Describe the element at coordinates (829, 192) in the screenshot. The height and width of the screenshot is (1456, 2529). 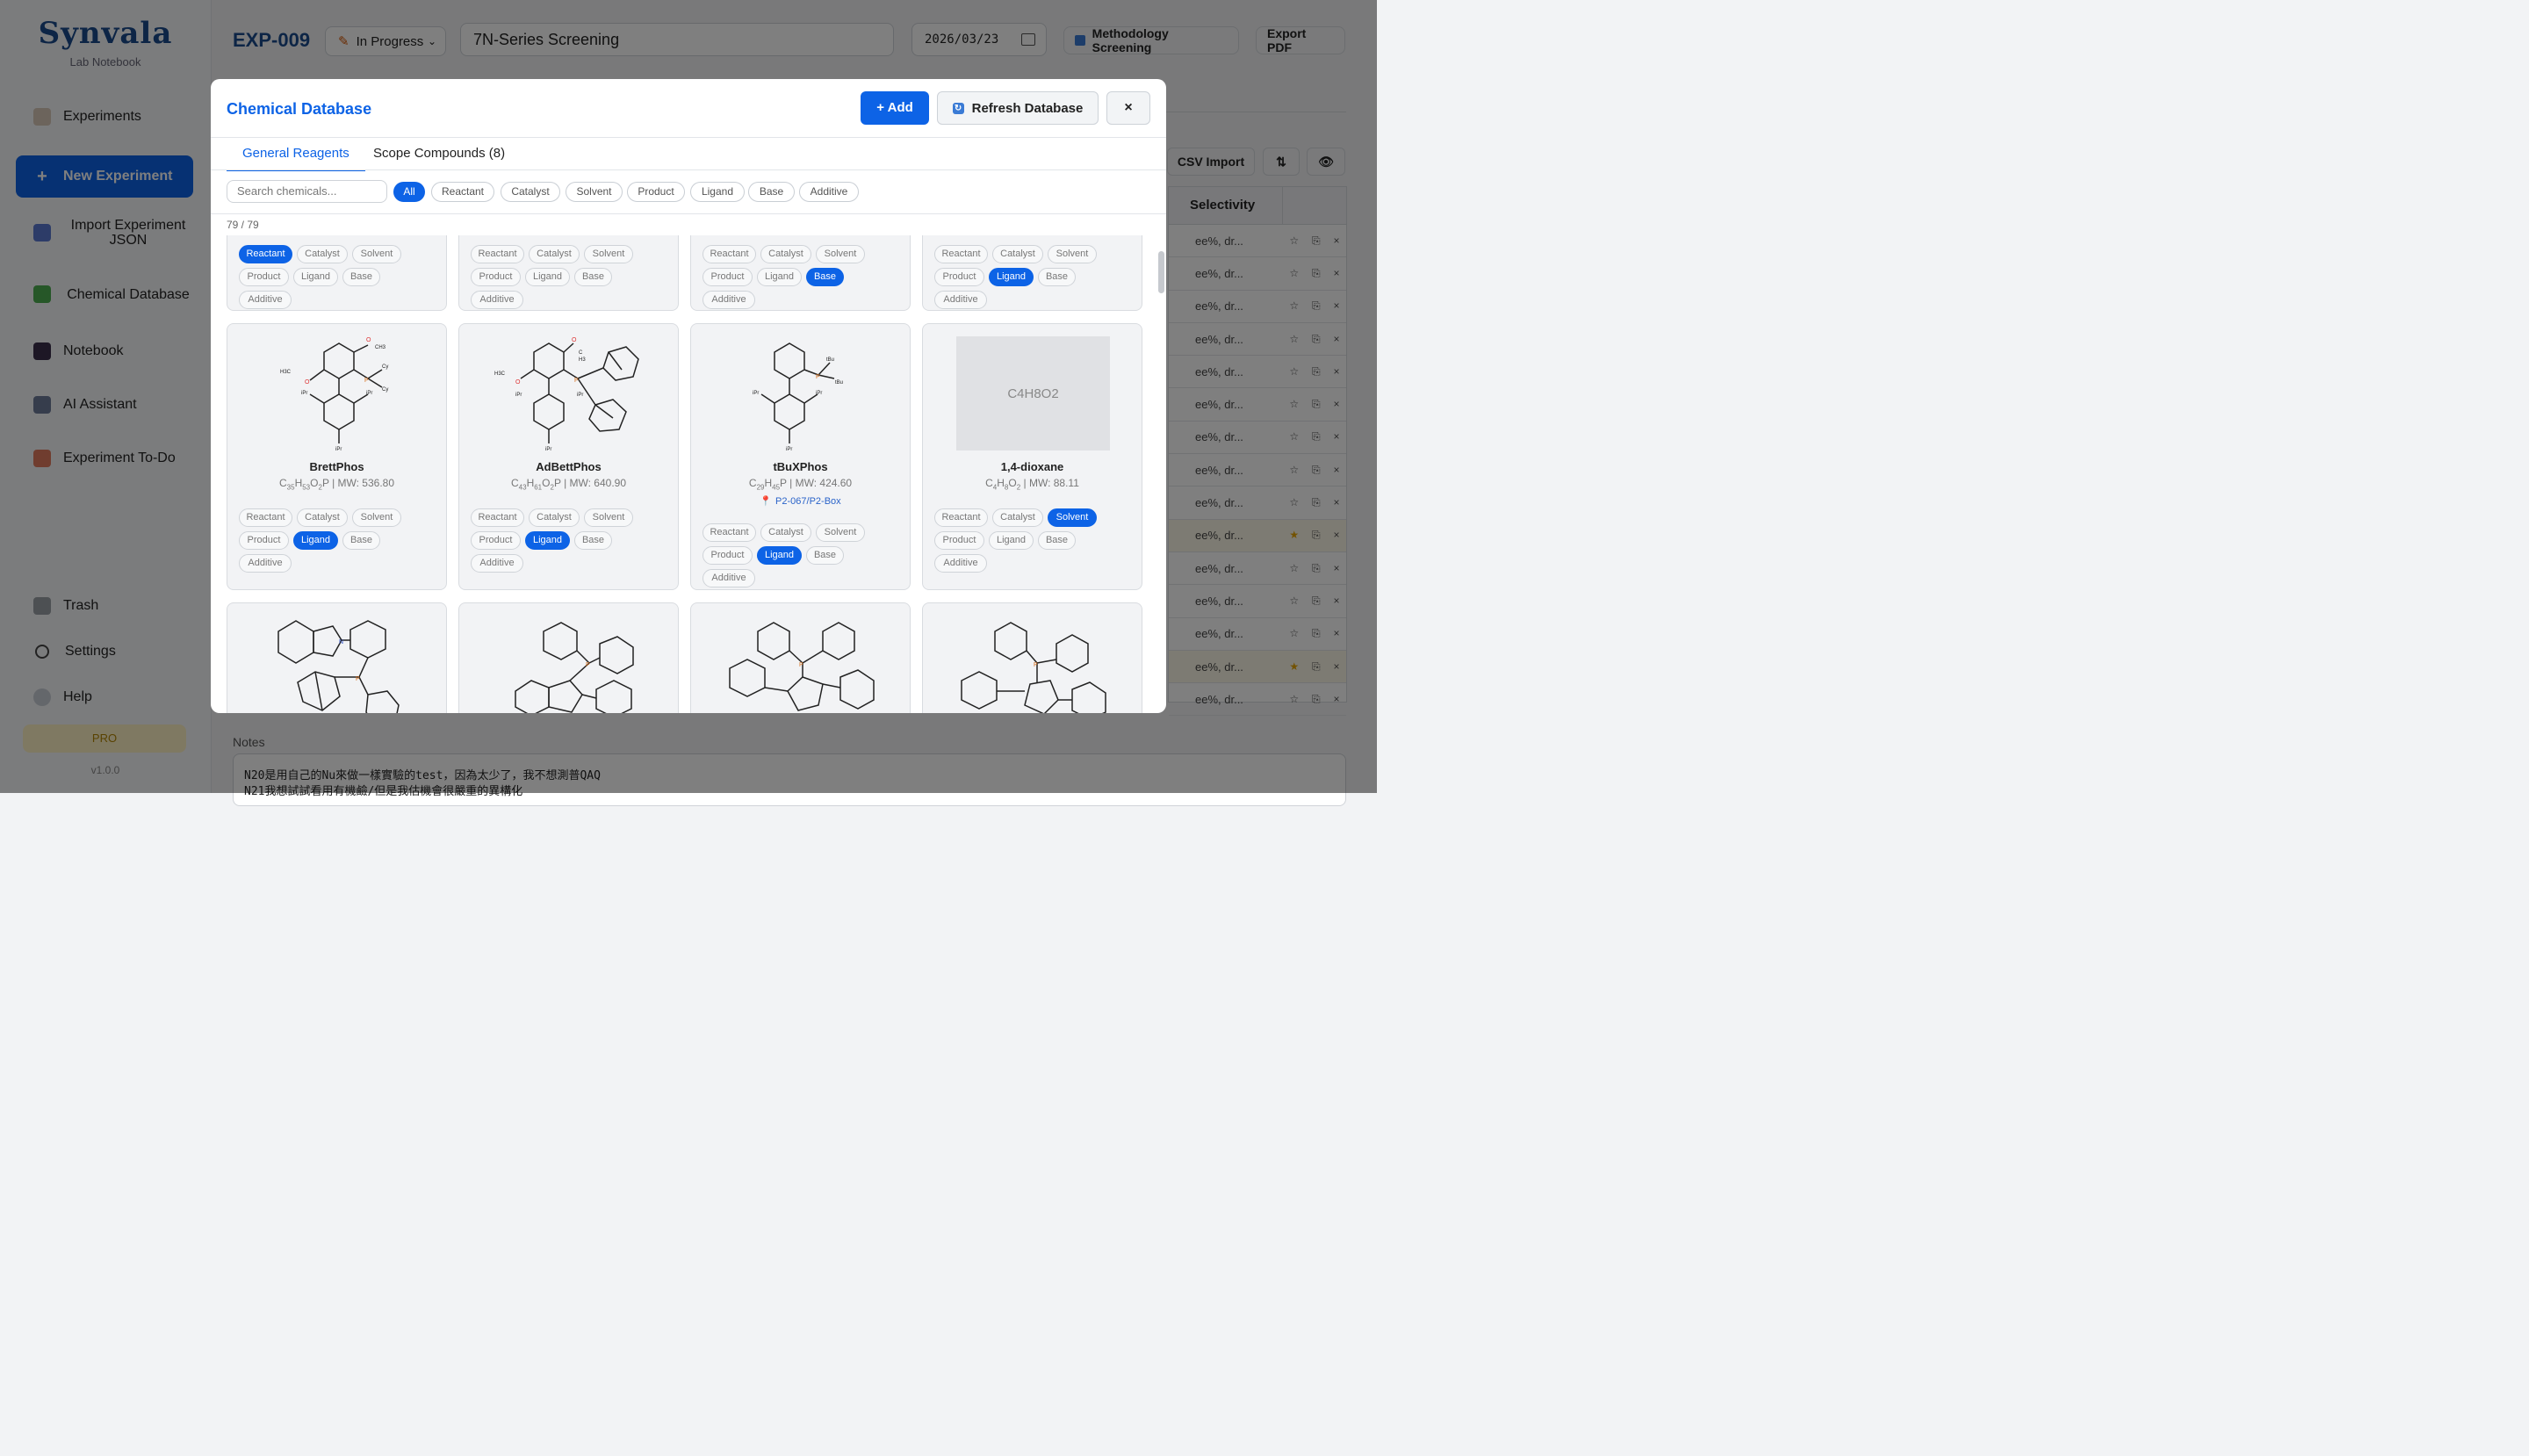
I see `filter-additive: Additive` at that location.